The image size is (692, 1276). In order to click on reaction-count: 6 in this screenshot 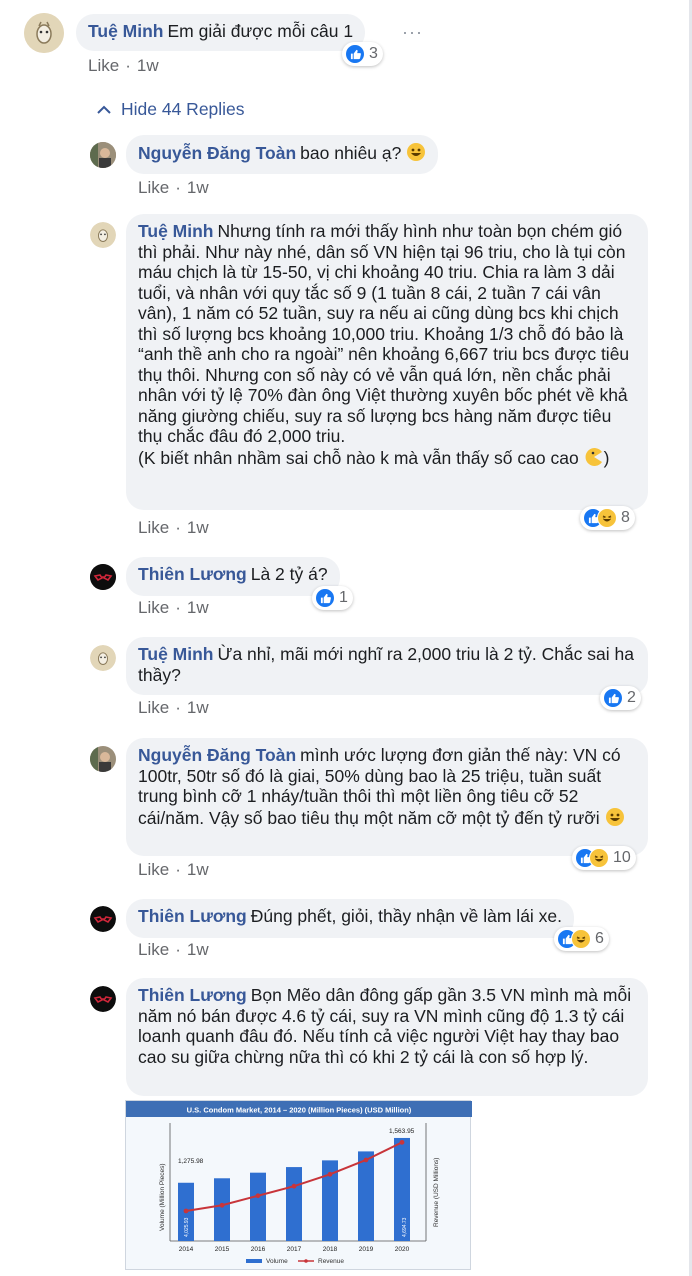, I will do `click(599, 938)`.